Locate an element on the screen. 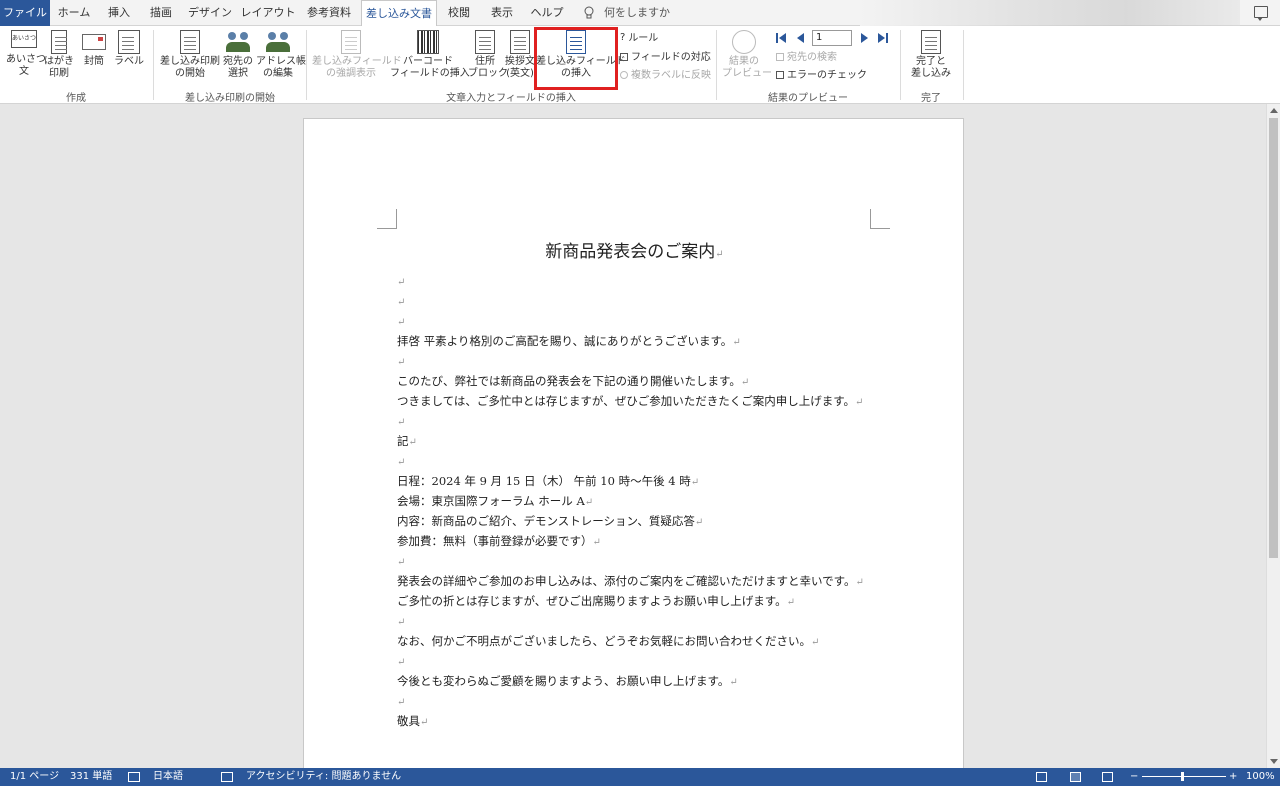 This screenshot has width=1280, height=786. start-mail-merge-button: 差し込み印刷 の開始 is located at coordinates (190, 55).